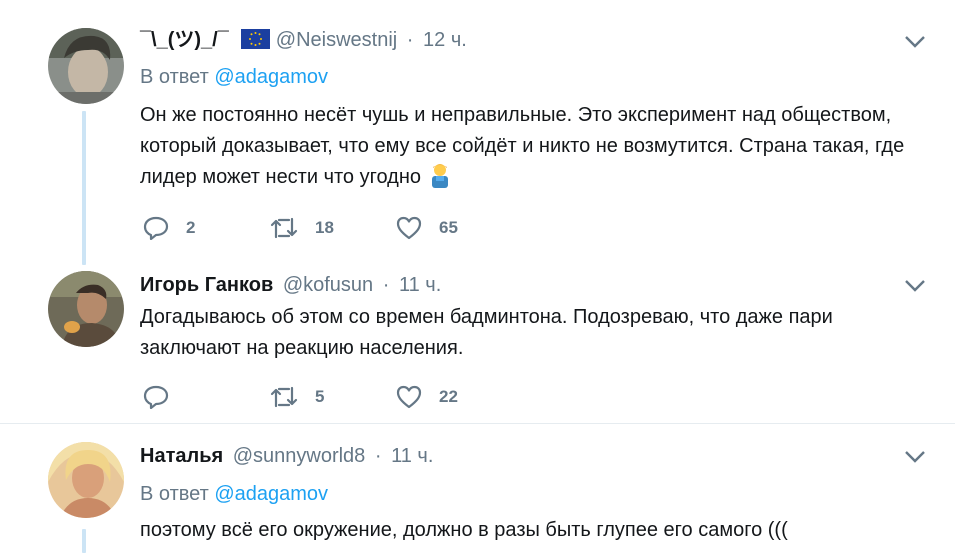 Image resolution: width=955 pixels, height=553 pixels. I want to click on eu-flag-icon, so click(255, 39).